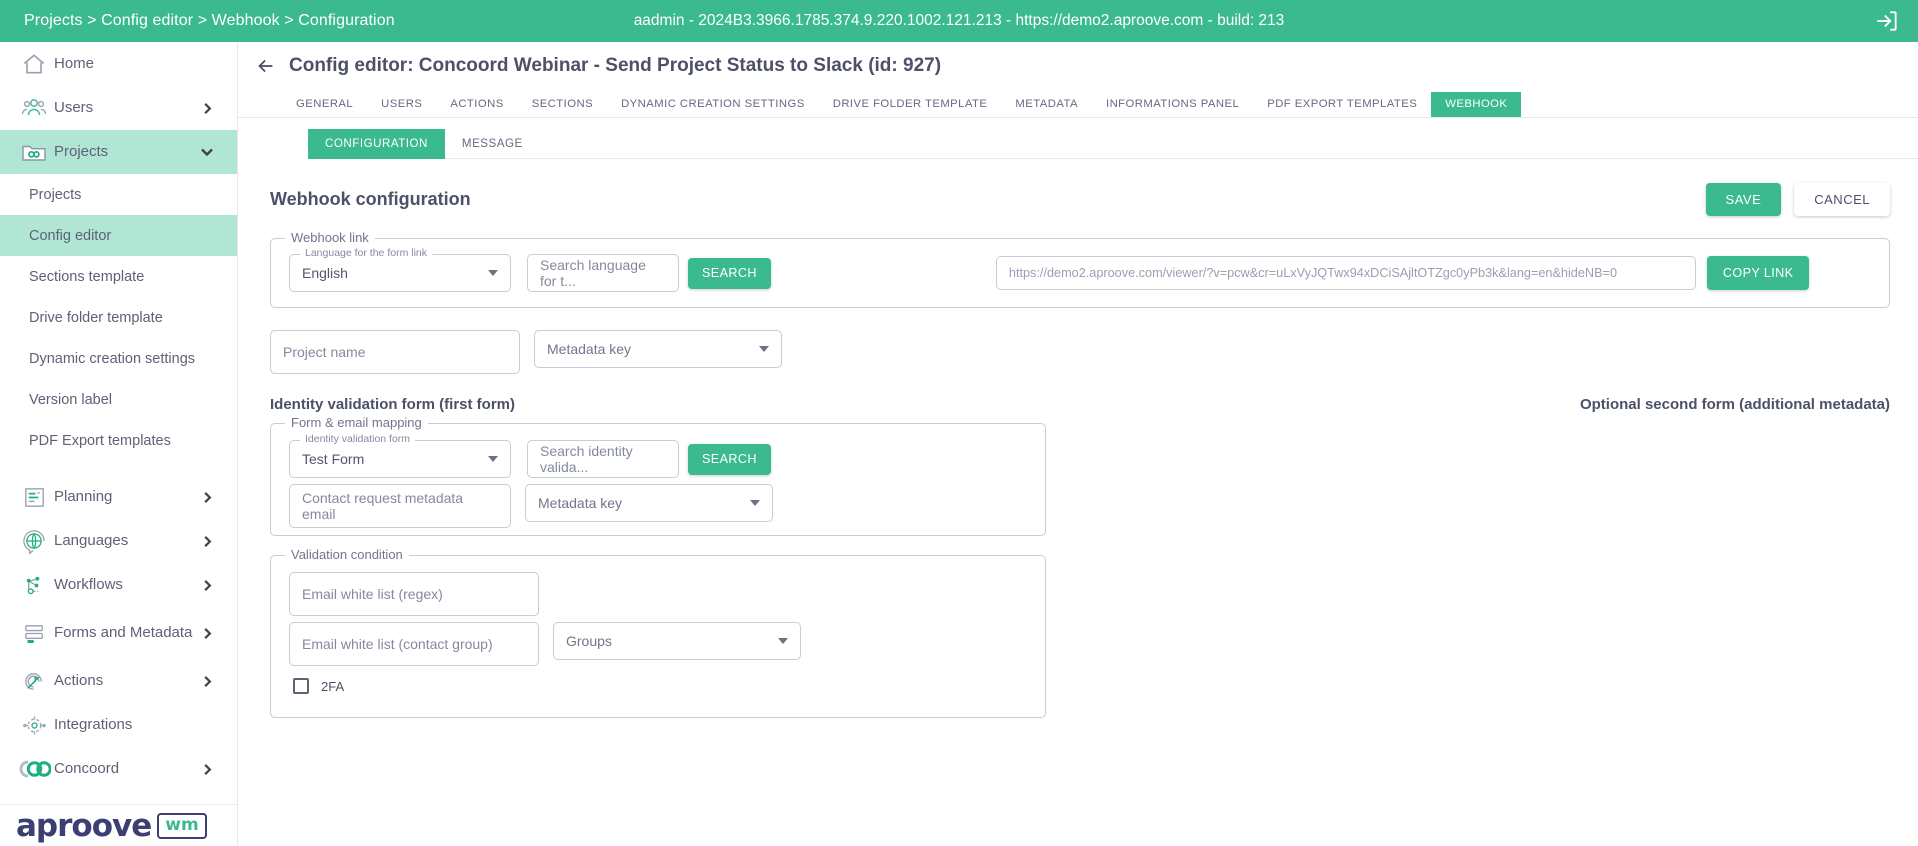 The width and height of the screenshot is (1918, 846). I want to click on sidebar-item-home: Home, so click(118, 64).